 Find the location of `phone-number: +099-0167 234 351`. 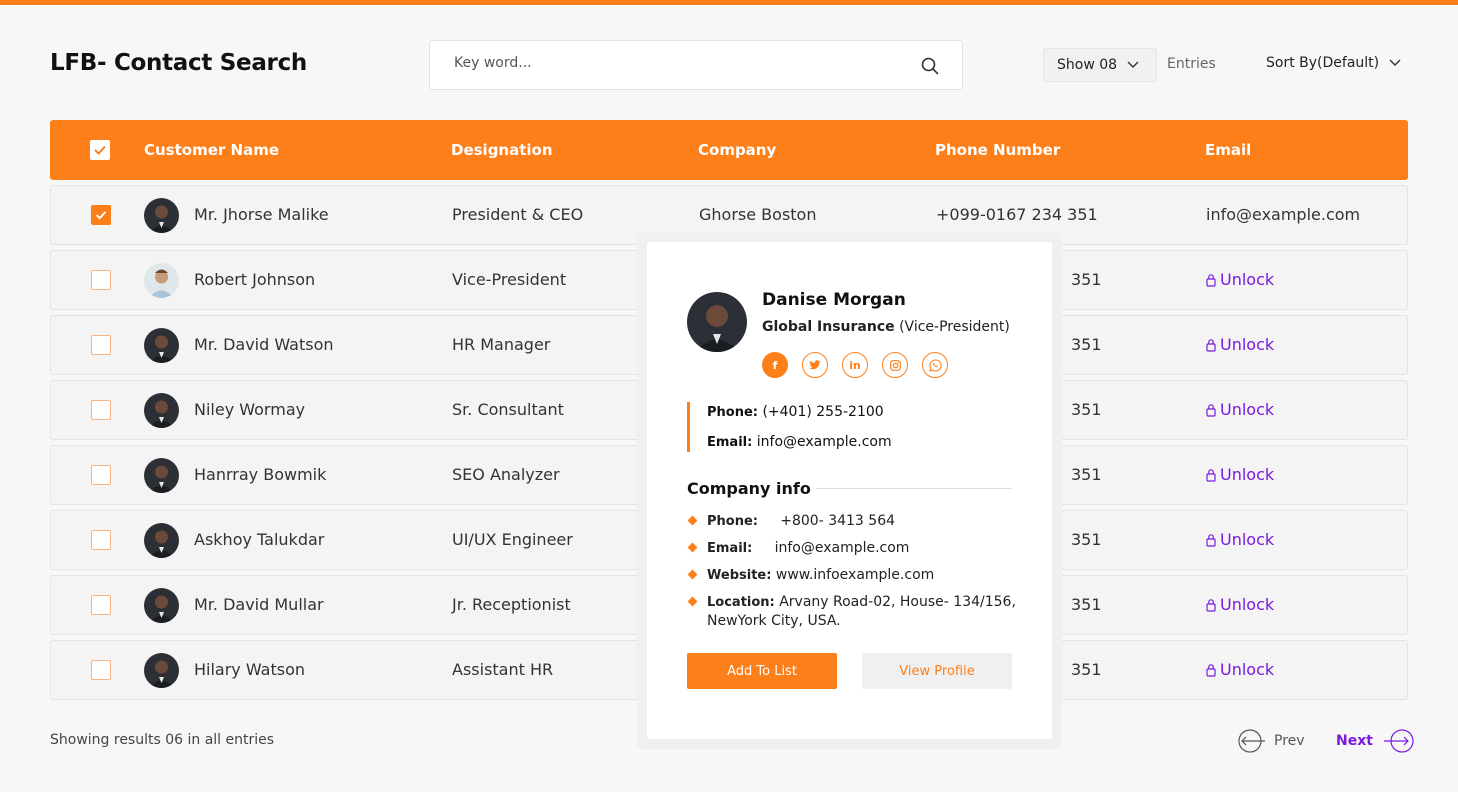

phone-number: +099-0167 234 351 is located at coordinates (1017, 214).